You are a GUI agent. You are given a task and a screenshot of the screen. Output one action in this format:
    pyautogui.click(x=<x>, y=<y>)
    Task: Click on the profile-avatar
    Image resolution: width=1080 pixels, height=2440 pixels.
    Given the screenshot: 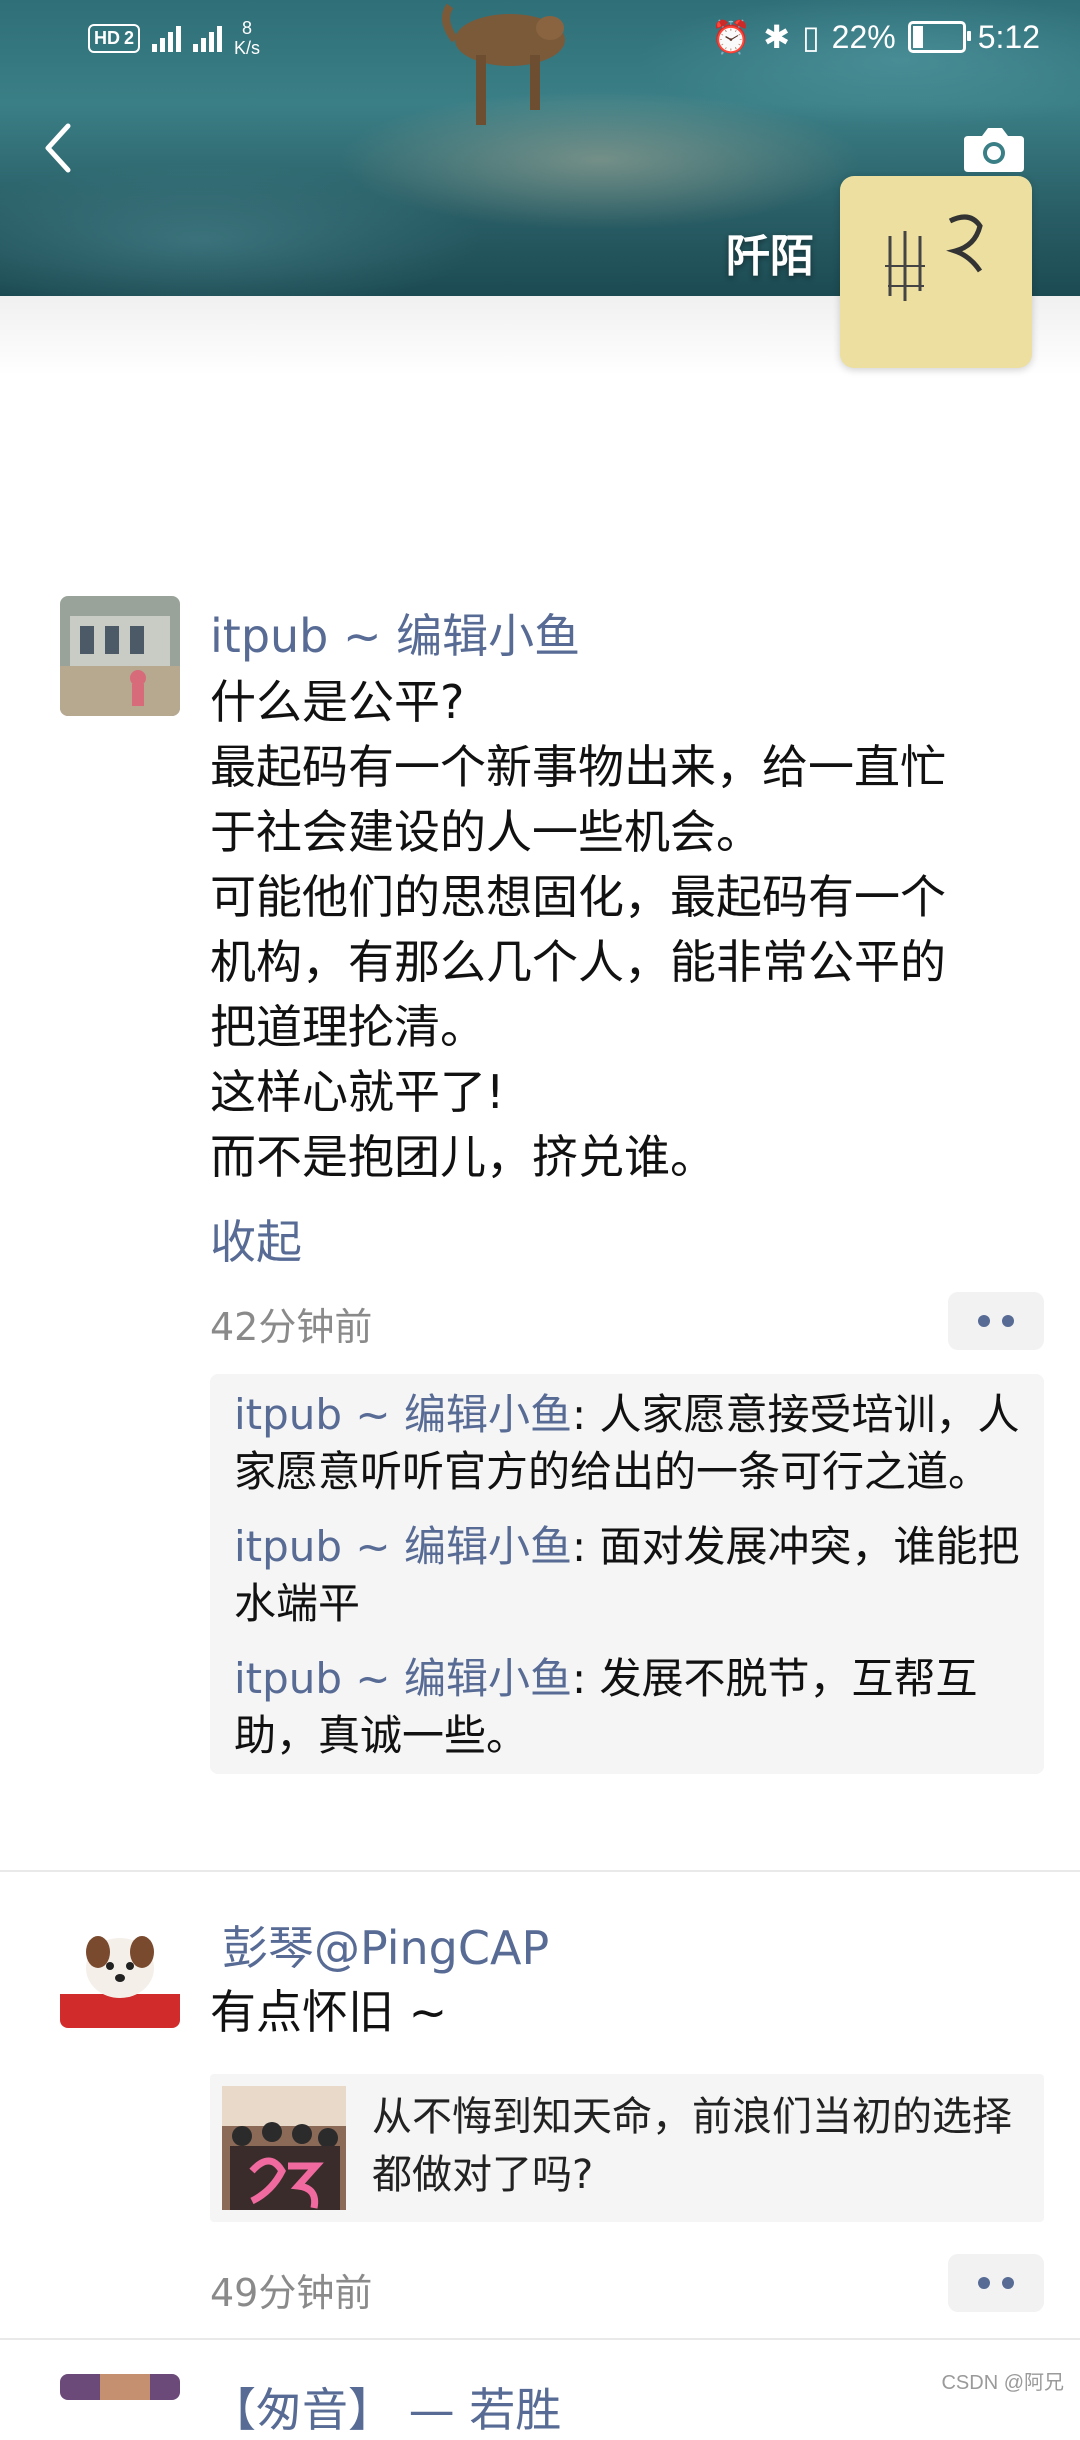 What is the action you would take?
    pyautogui.click(x=936, y=272)
    